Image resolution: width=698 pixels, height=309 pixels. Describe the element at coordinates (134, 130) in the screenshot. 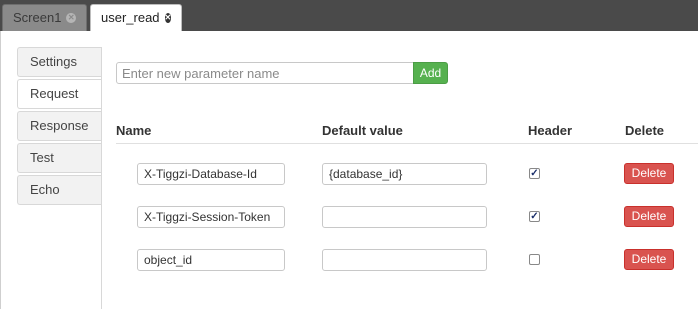

I see `column-header-name: Name` at that location.